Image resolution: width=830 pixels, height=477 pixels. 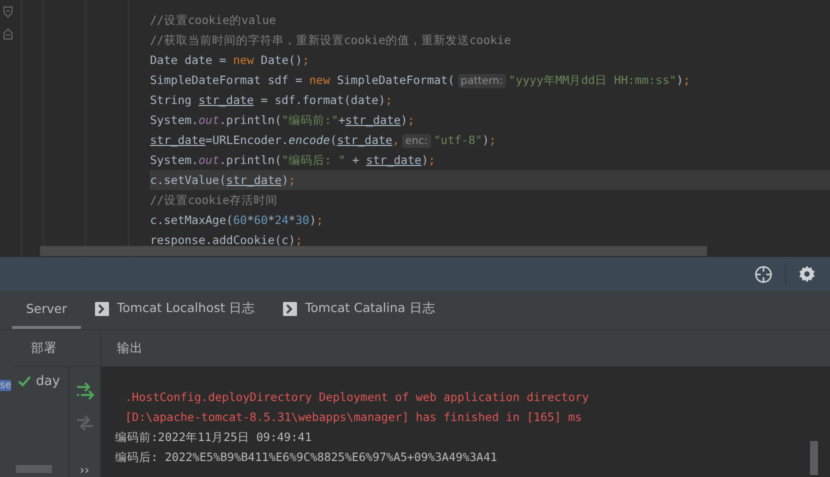 I want to click on code-comment: //获取当前时间的字符串，重新设置cookie的值，重新发送cookie, so click(x=330, y=40).